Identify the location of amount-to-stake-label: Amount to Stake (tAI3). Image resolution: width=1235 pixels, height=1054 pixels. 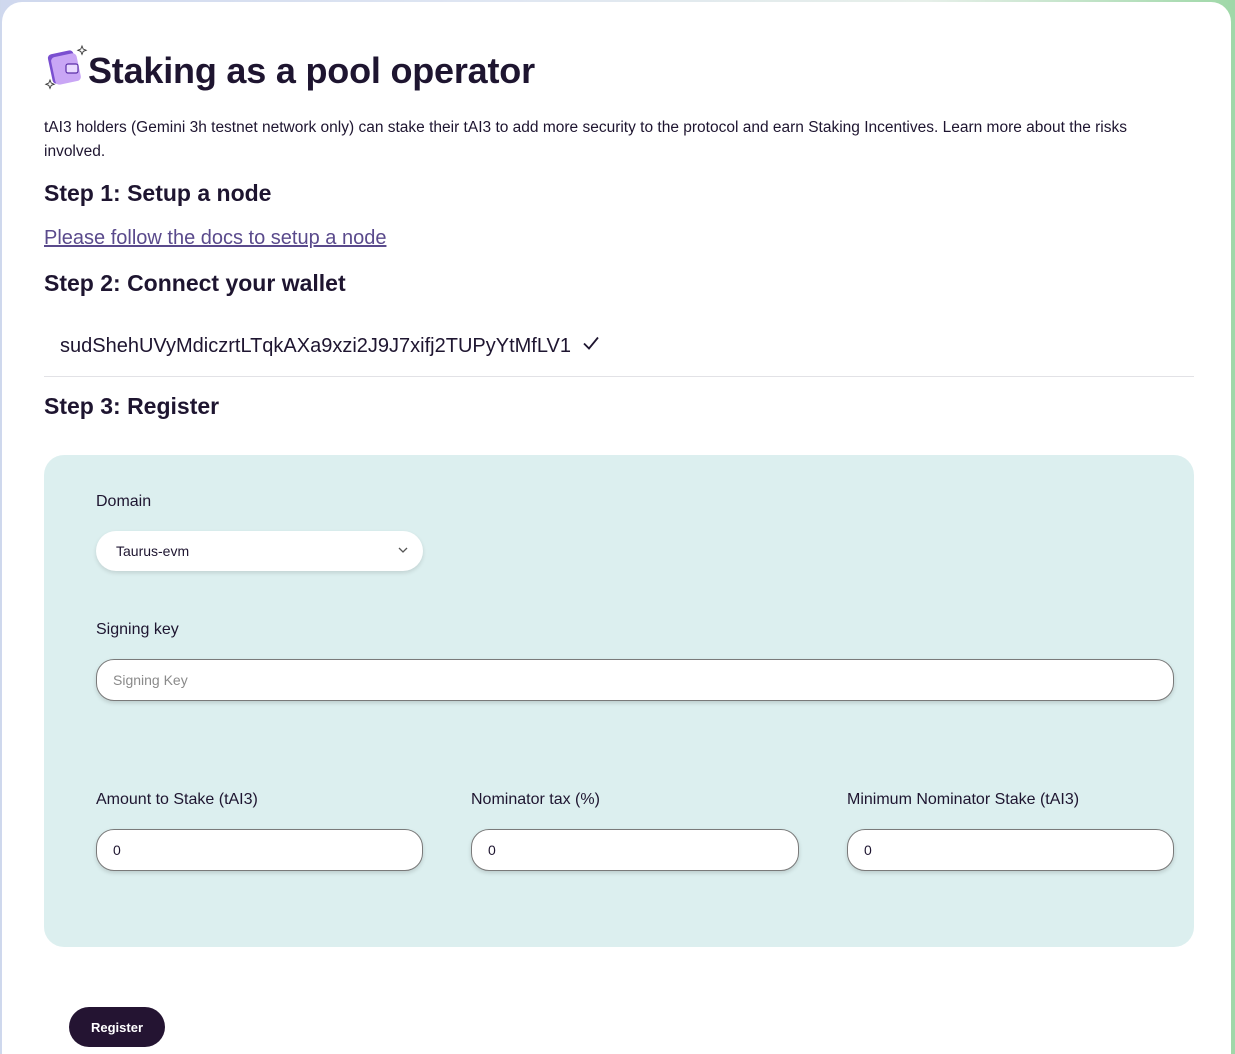
(177, 799).